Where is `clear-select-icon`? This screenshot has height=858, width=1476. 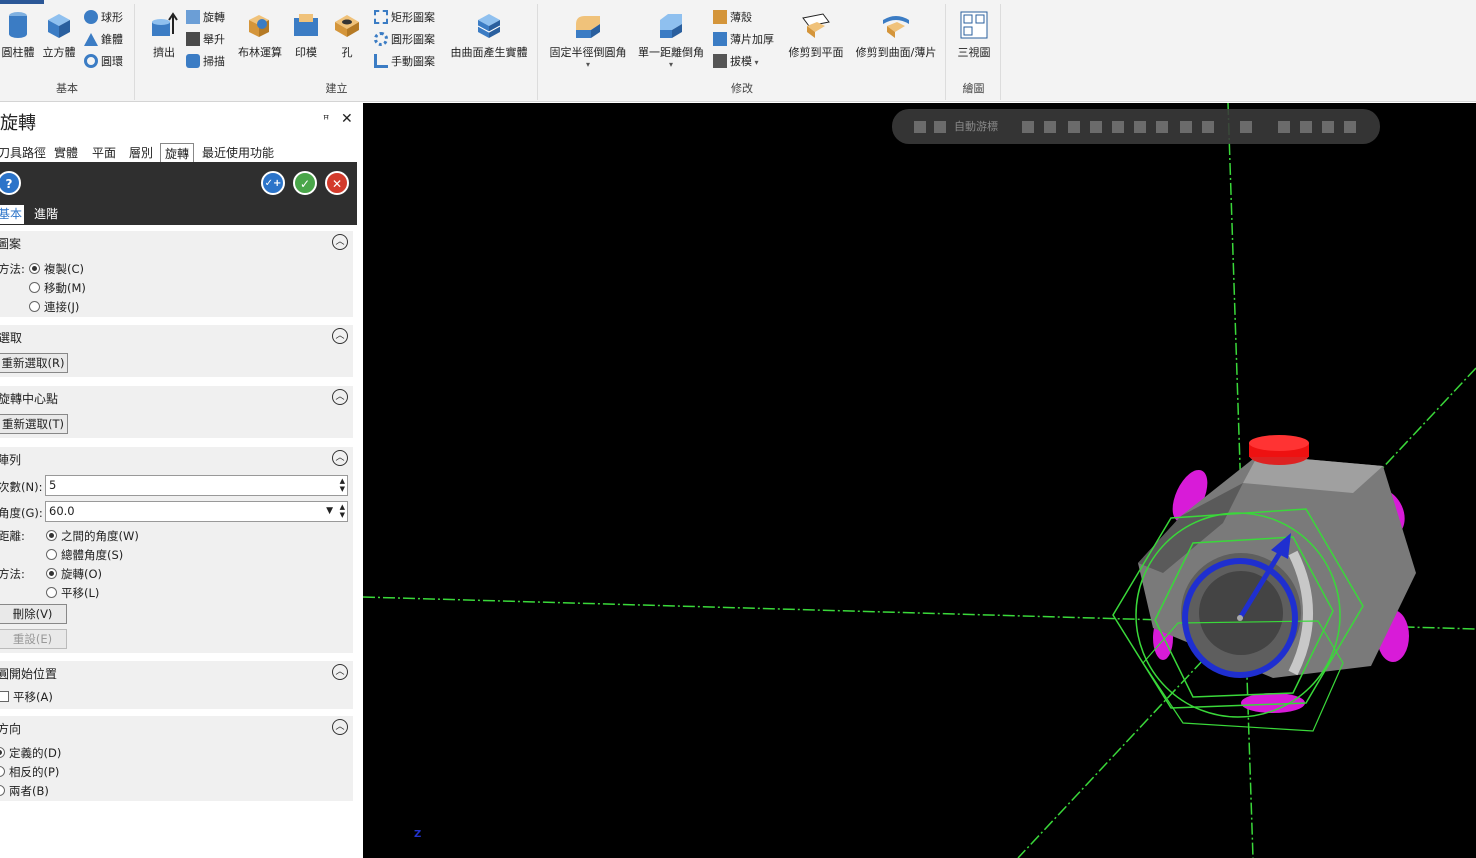
clear-select-icon is located at coordinates (1306, 127).